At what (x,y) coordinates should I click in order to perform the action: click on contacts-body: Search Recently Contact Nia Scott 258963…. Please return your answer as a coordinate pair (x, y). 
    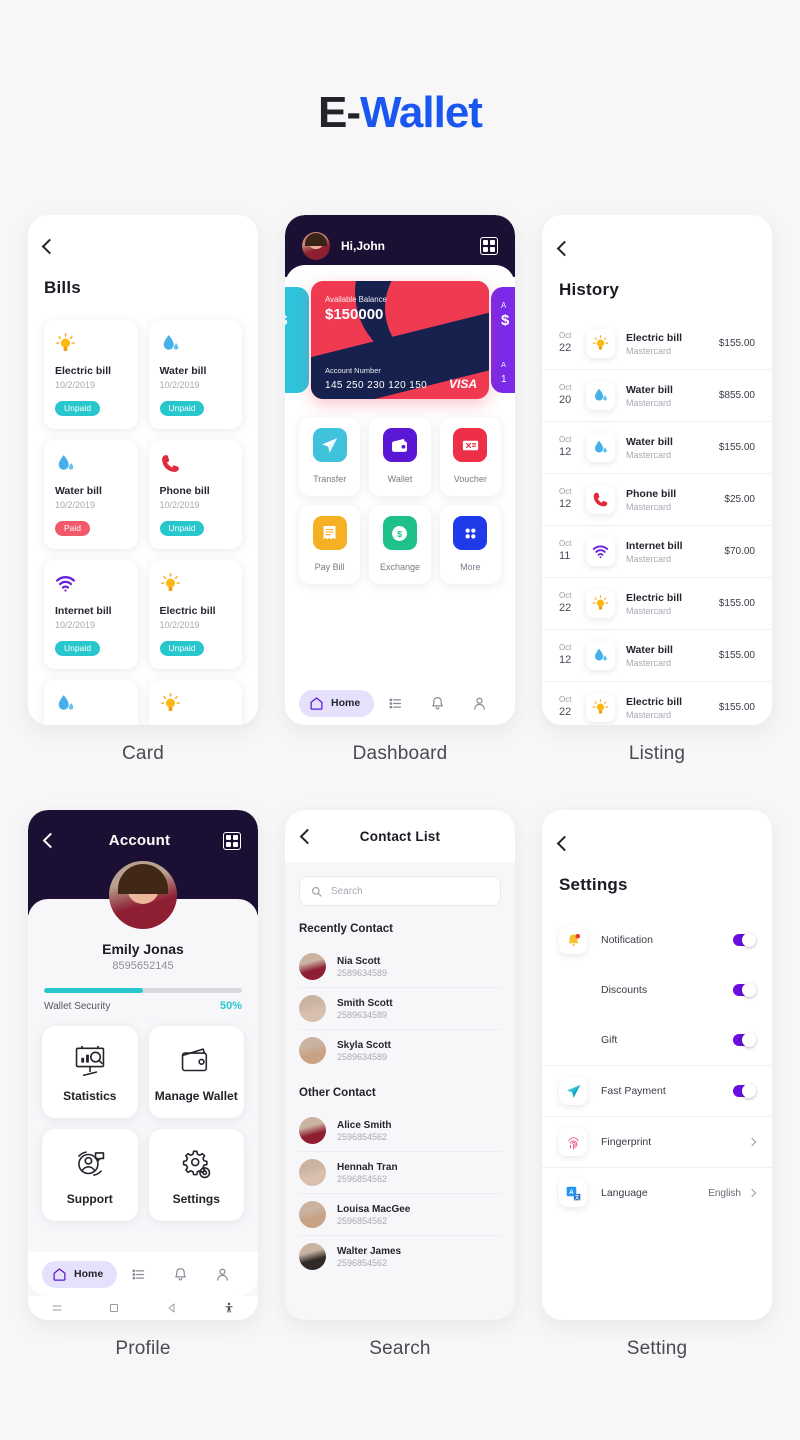
    Looking at the image, I should click on (400, 1069).